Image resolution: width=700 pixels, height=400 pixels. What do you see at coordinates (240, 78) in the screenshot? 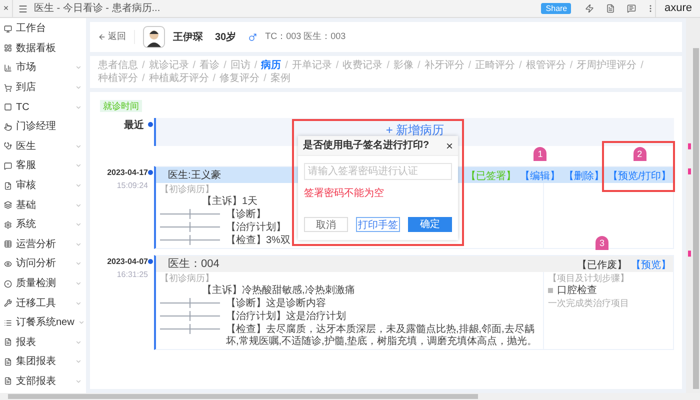
I see `tab: 修复评分` at bounding box center [240, 78].